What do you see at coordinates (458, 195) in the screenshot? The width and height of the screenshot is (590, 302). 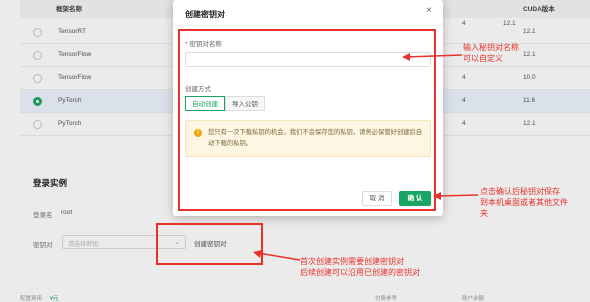 I see `annotation-arrow-confirm` at bounding box center [458, 195].